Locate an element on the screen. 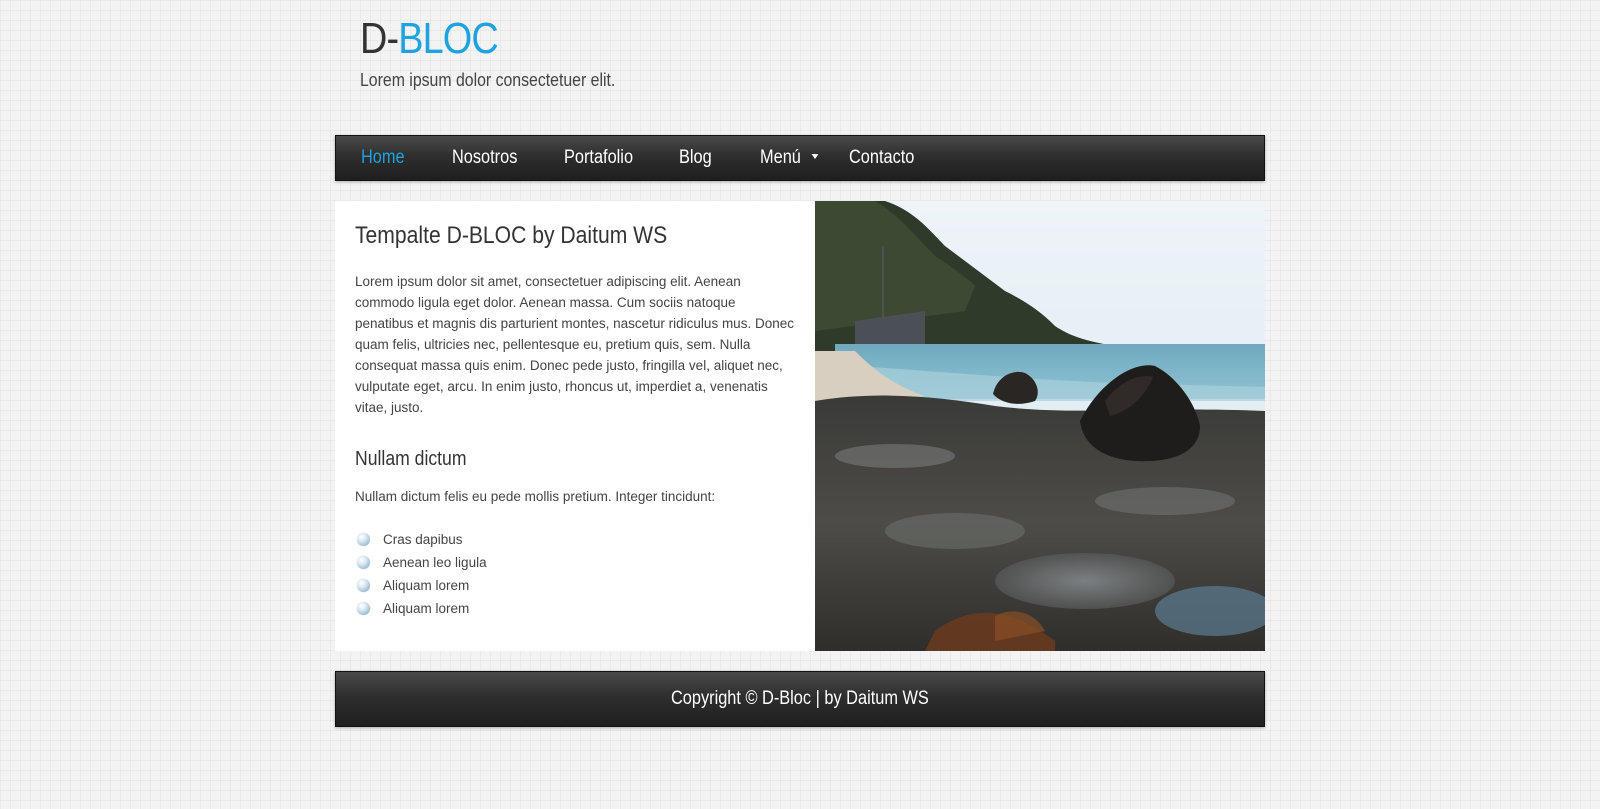  list-item-text: Cras dapibus is located at coordinates (423, 539).